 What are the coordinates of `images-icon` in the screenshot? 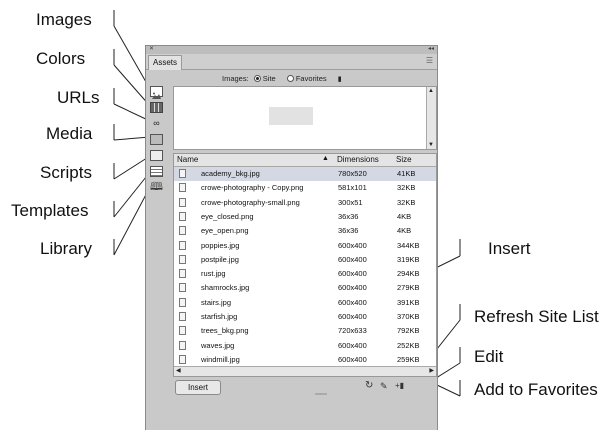 It's located at (156, 92).